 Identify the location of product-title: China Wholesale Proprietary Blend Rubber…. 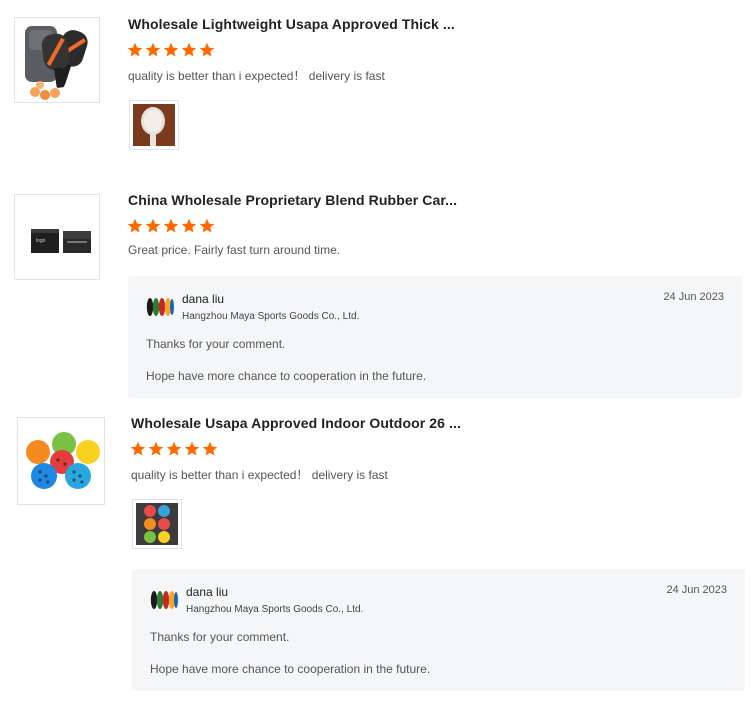
(292, 200).